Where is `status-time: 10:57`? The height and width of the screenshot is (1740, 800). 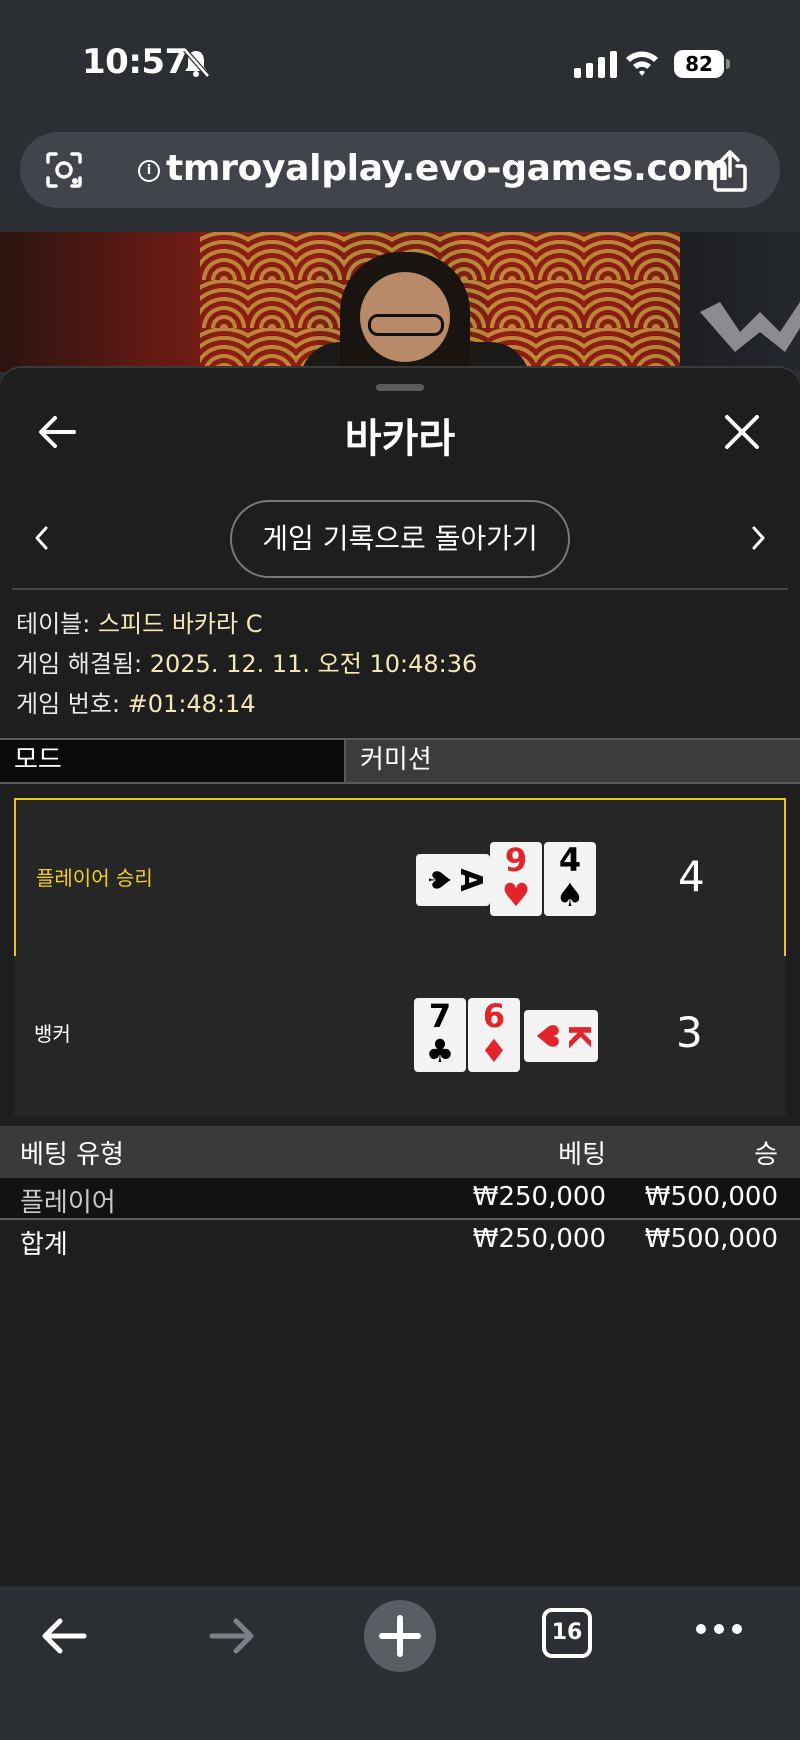 status-time: 10:57 is located at coordinates (135, 62).